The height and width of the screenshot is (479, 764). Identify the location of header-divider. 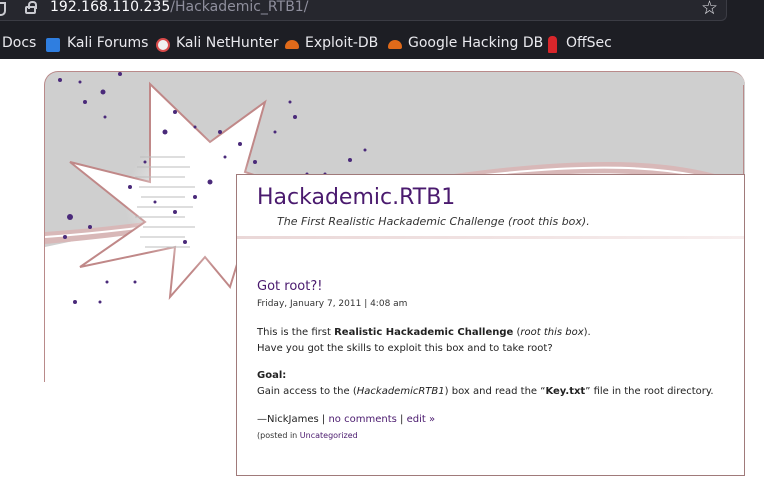
(490, 237).